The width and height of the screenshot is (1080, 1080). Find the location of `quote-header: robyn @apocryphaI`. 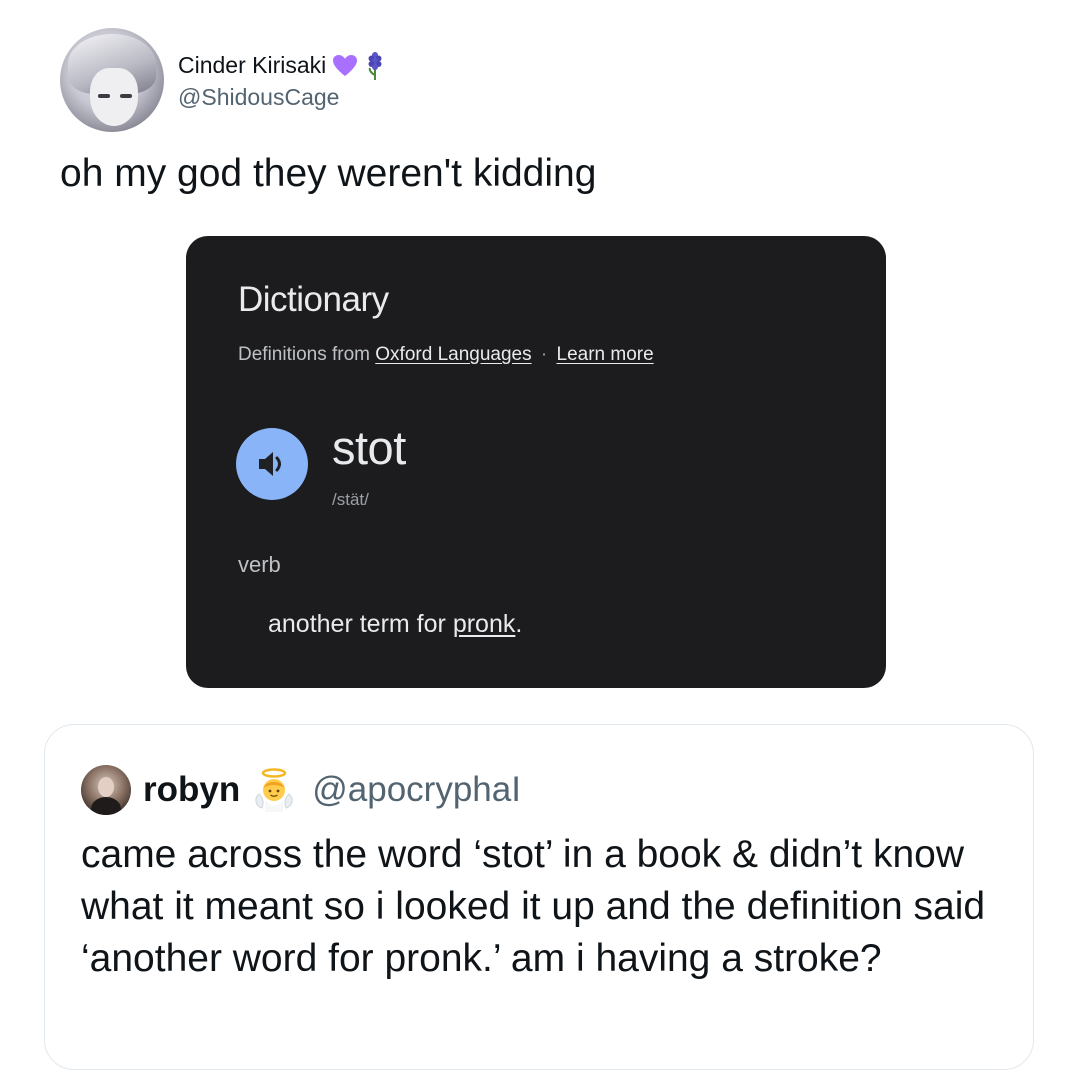

quote-header: robyn @apocryphaI is located at coordinates (301, 790).